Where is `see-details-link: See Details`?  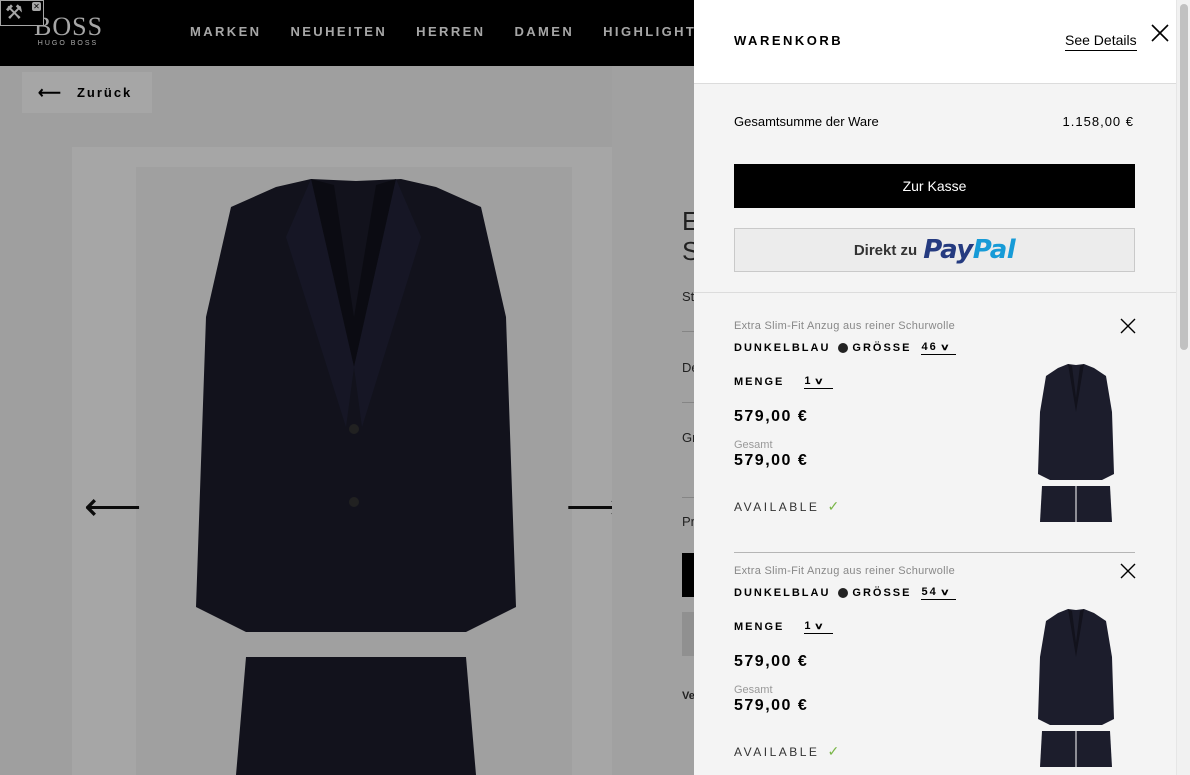
see-details-link: See Details is located at coordinates (1101, 41).